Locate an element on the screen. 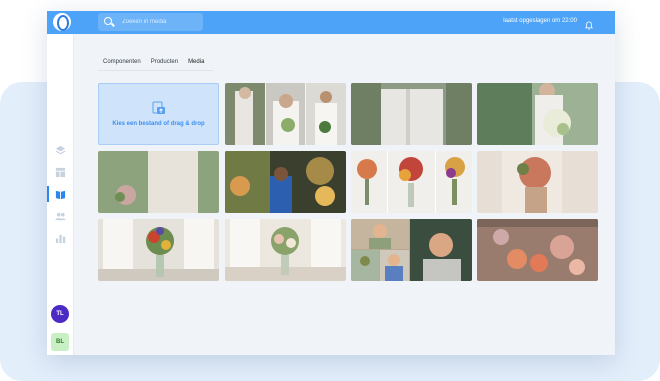 The width and height of the screenshot is (660, 381). sidebar-item-users is located at coordinates (60, 216).